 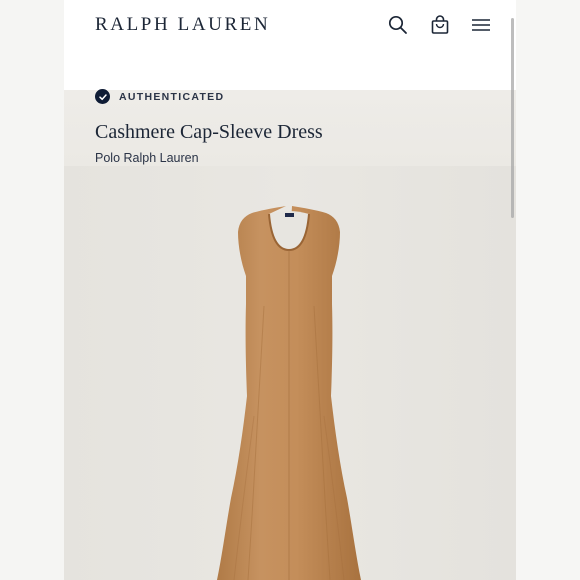 What do you see at coordinates (32, 290) in the screenshot?
I see `left-margin` at bounding box center [32, 290].